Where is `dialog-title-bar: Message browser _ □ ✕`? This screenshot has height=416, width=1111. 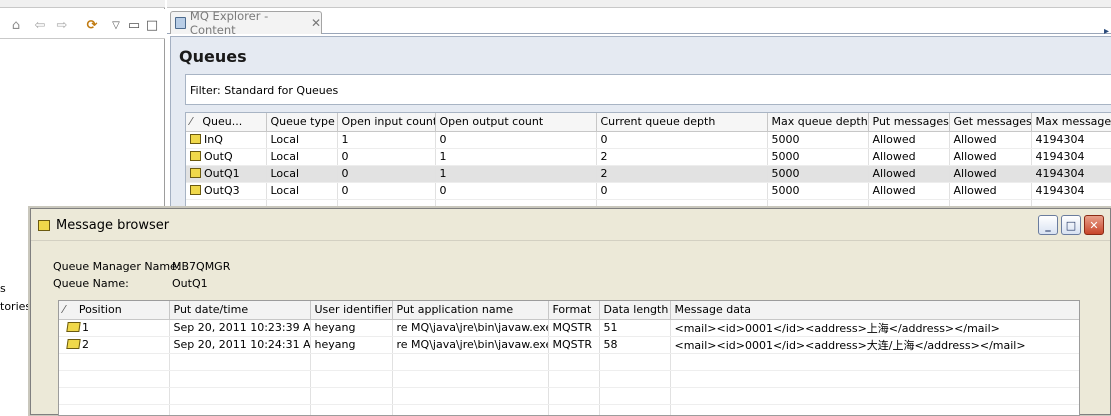 dialog-title-bar: Message browser _ □ ✕ is located at coordinates (570, 225).